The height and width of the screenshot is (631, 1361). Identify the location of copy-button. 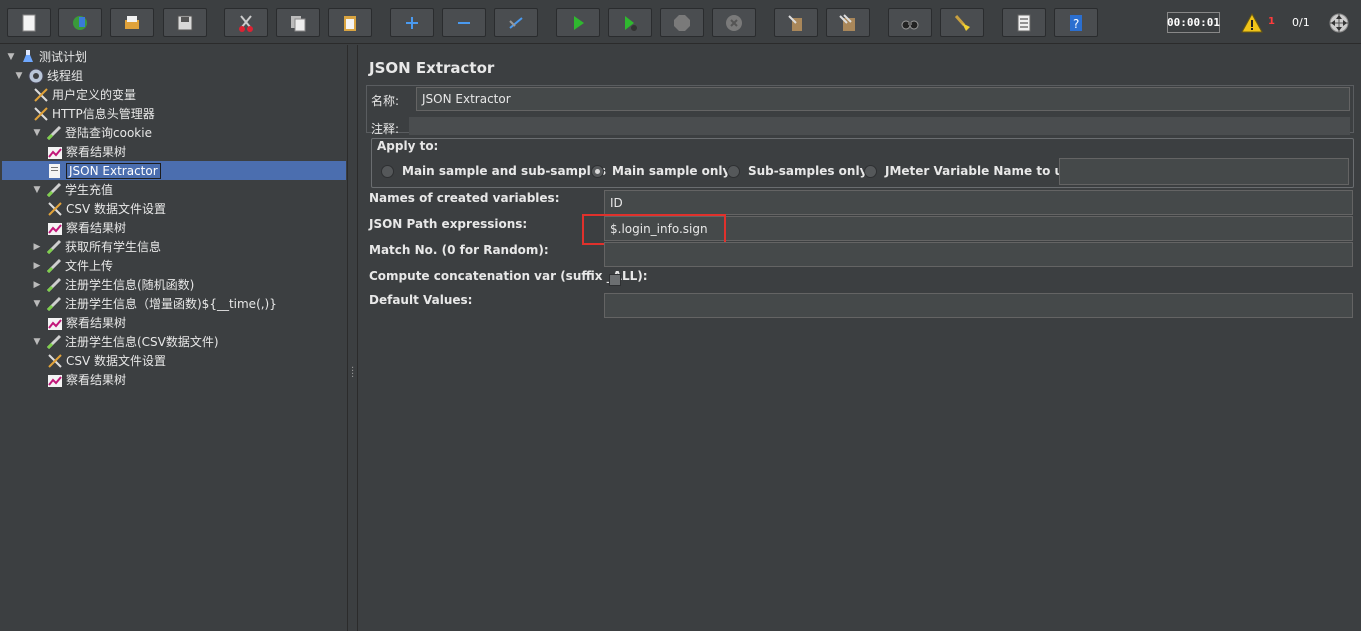
(298, 22).